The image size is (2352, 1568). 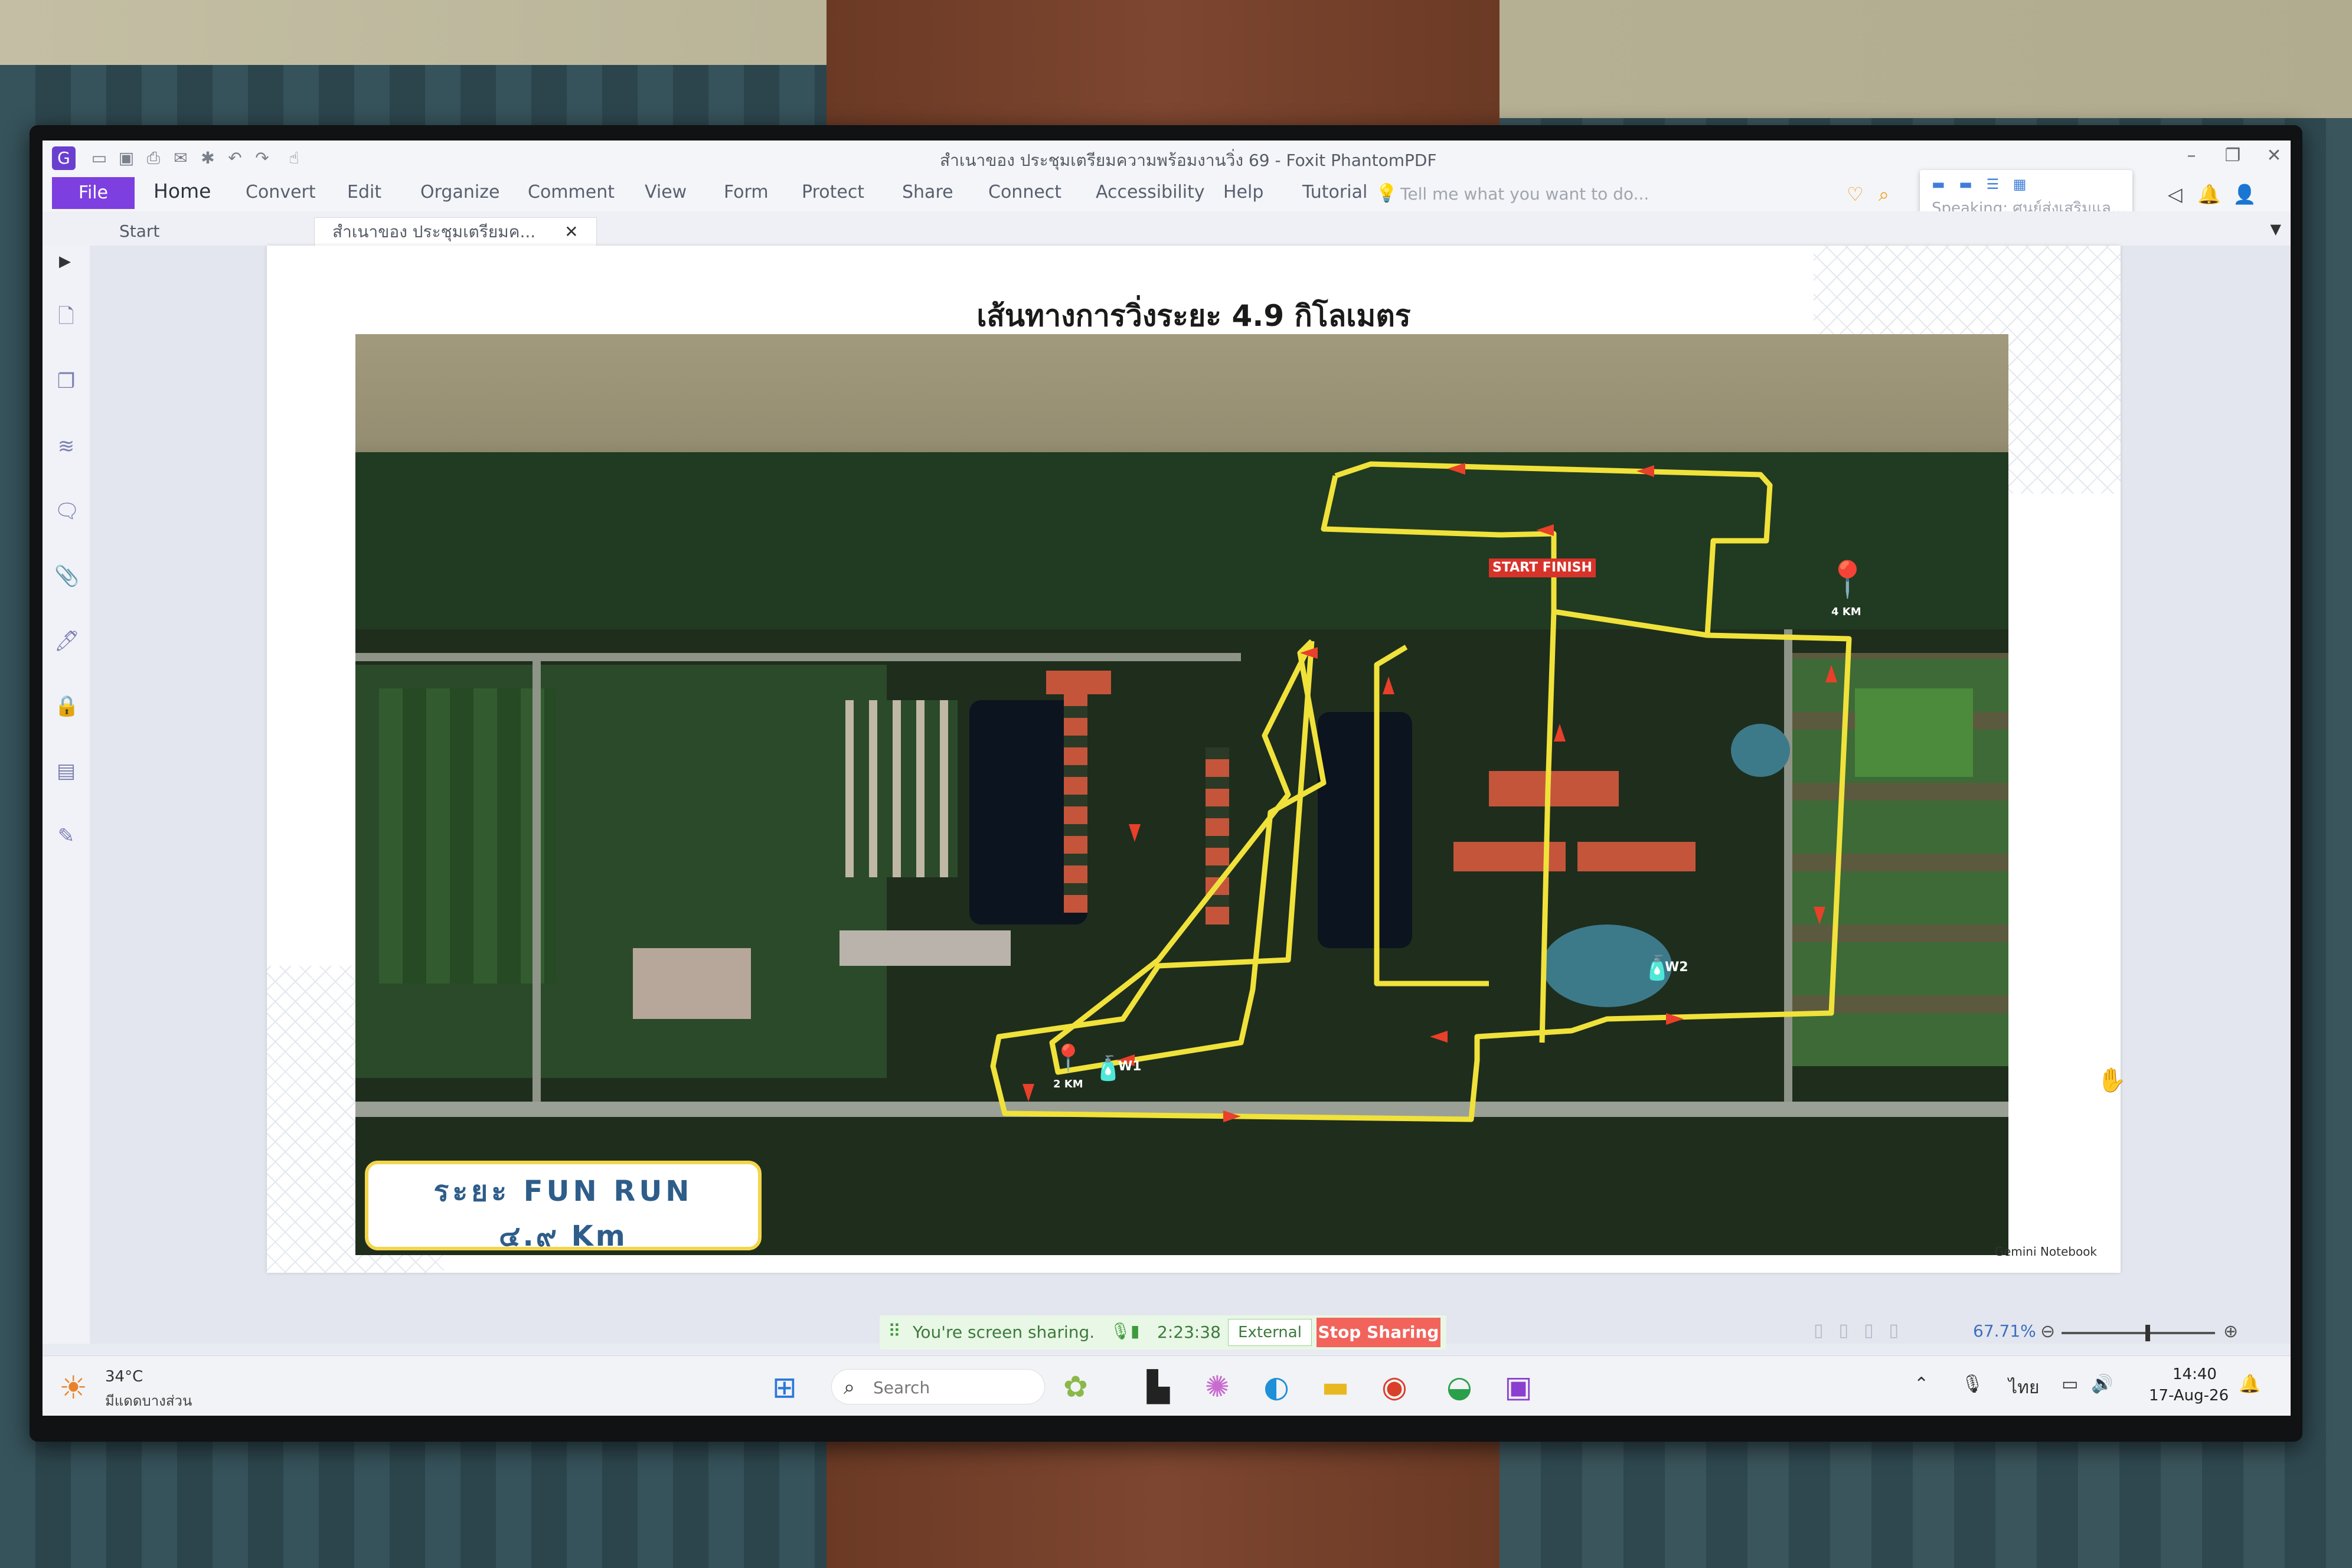 What do you see at coordinates (67, 576) in the screenshot?
I see `attachment-icon: 📎` at bounding box center [67, 576].